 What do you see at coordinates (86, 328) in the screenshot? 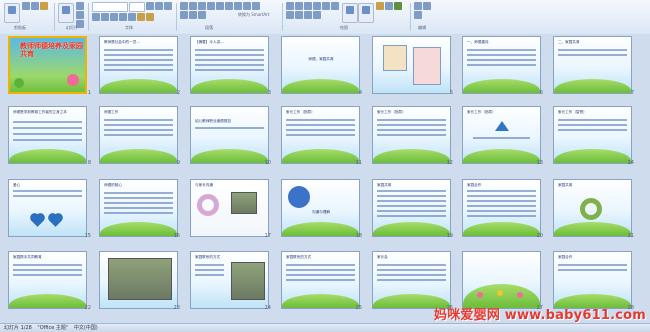
I see `language-indicator: 中文(中国)` at bounding box center [86, 328].